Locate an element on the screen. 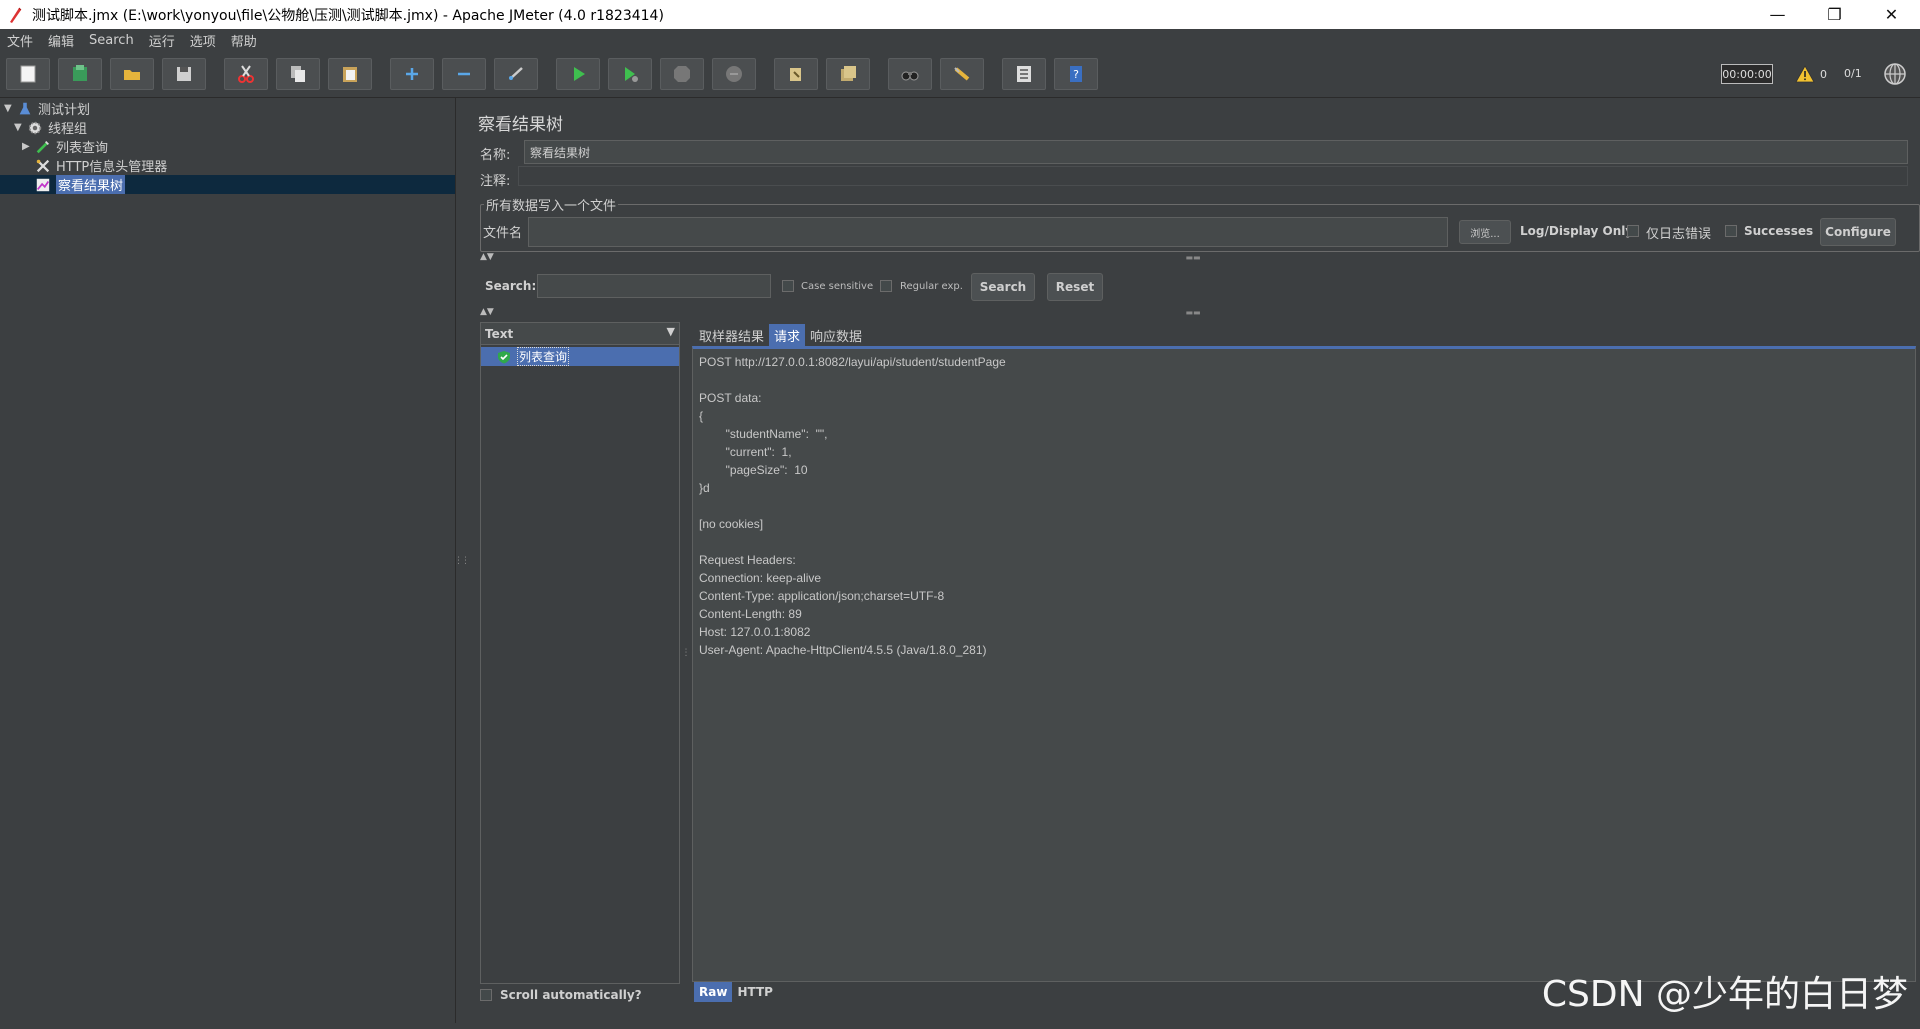 This screenshot has width=1920, height=1029. menu-file: 文件 is located at coordinates (20, 40).